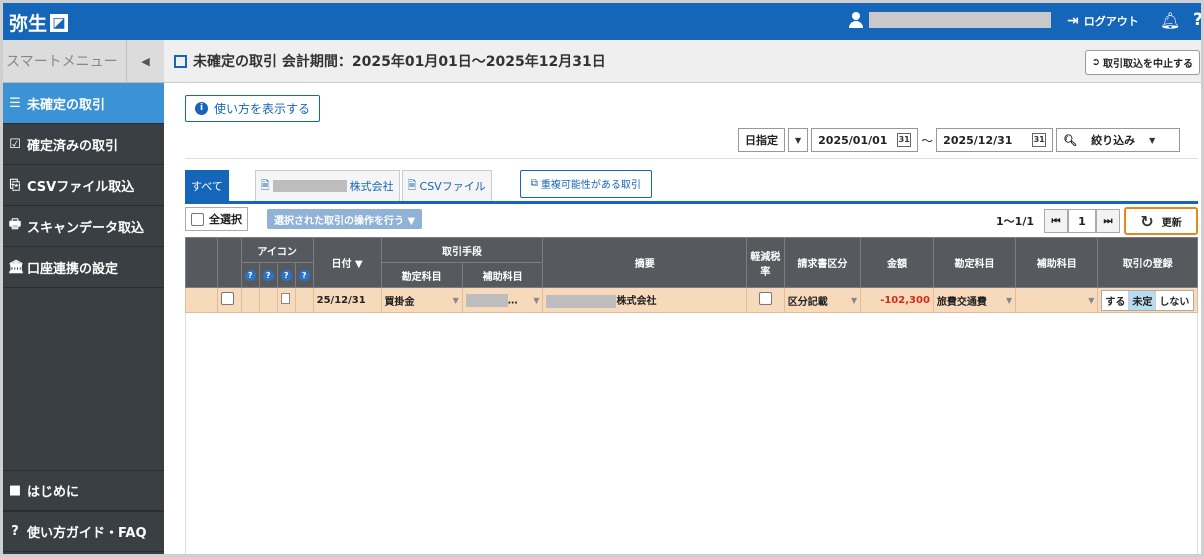 The width and height of the screenshot is (1204, 557). What do you see at coordinates (585, 183) in the screenshot?
I see `duplicate-transactions-button: ⧉ 重複可能性がある取引` at bounding box center [585, 183].